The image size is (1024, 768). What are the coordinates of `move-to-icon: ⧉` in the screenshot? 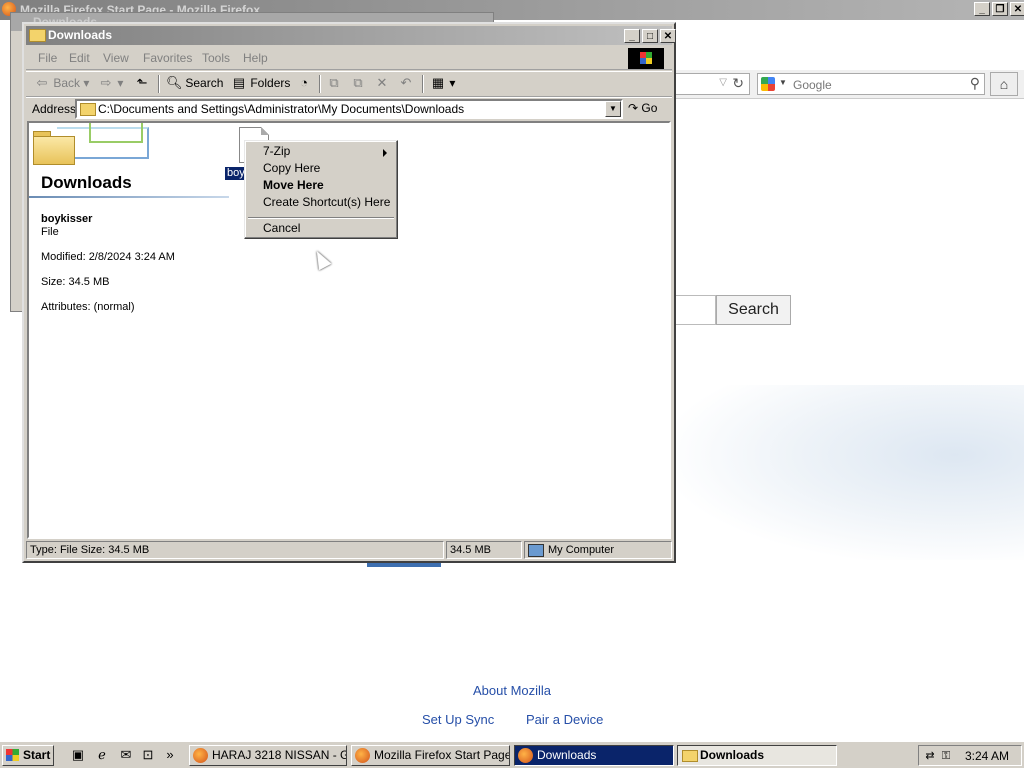 It's located at (334, 82).